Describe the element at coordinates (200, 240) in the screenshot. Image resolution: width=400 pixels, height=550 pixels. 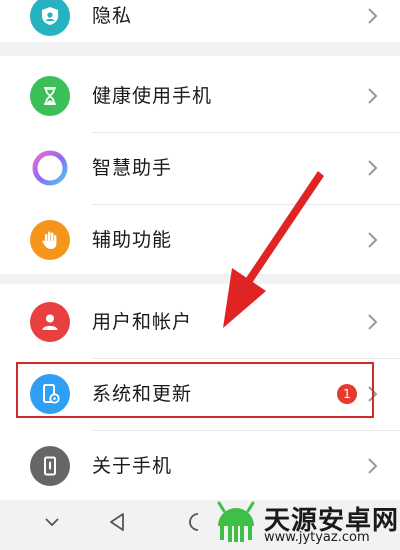
I see `settings-item-accessibility: 辅助功能` at that location.